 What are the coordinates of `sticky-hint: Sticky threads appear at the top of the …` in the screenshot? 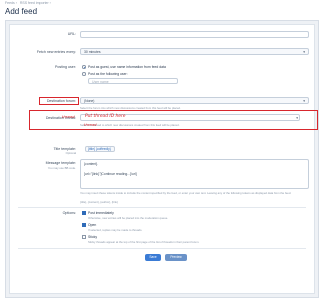 It's located at (144, 242).